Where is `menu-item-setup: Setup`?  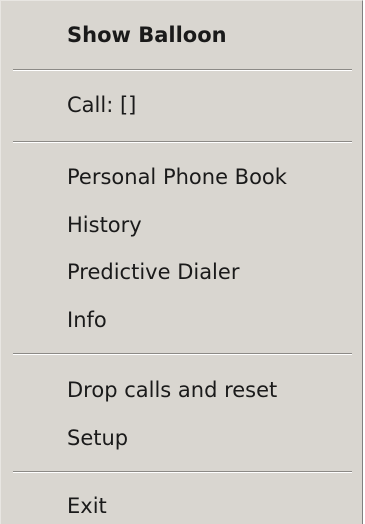 menu-item-setup: Setup is located at coordinates (97, 438).